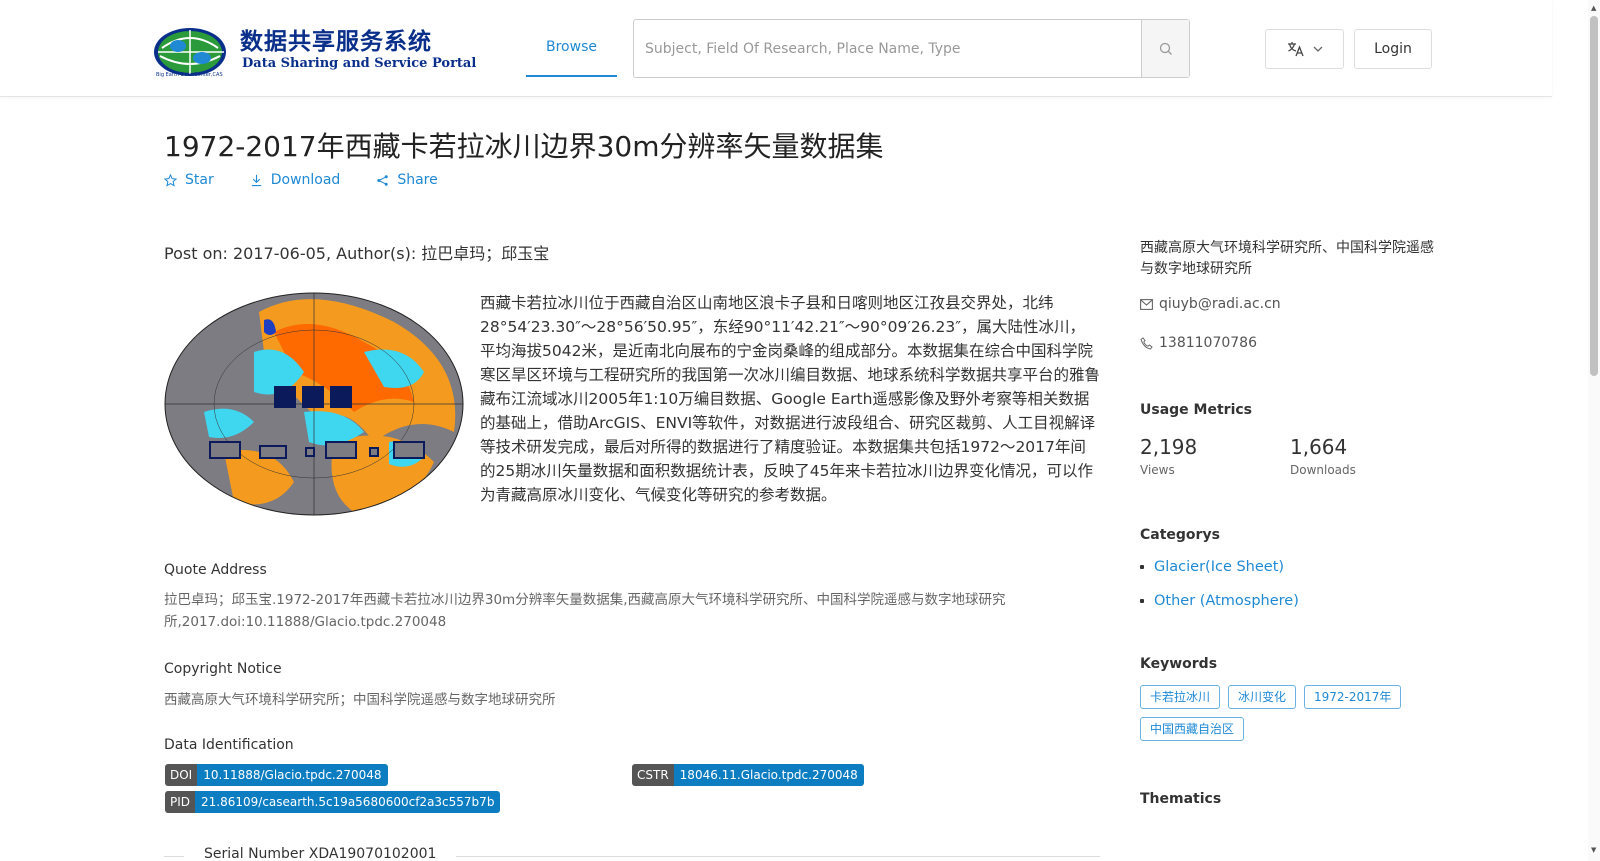 The image size is (1600, 861). I want to click on chevron-down-icon, so click(1317, 49).